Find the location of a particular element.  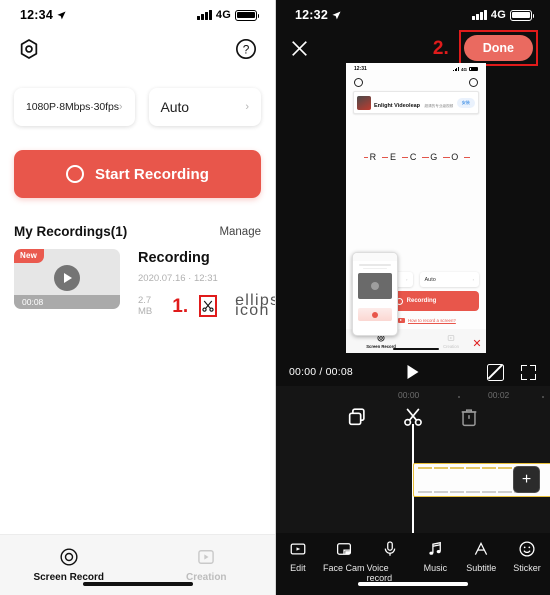

recording-name: Recording is located at coordinates (174, 258).